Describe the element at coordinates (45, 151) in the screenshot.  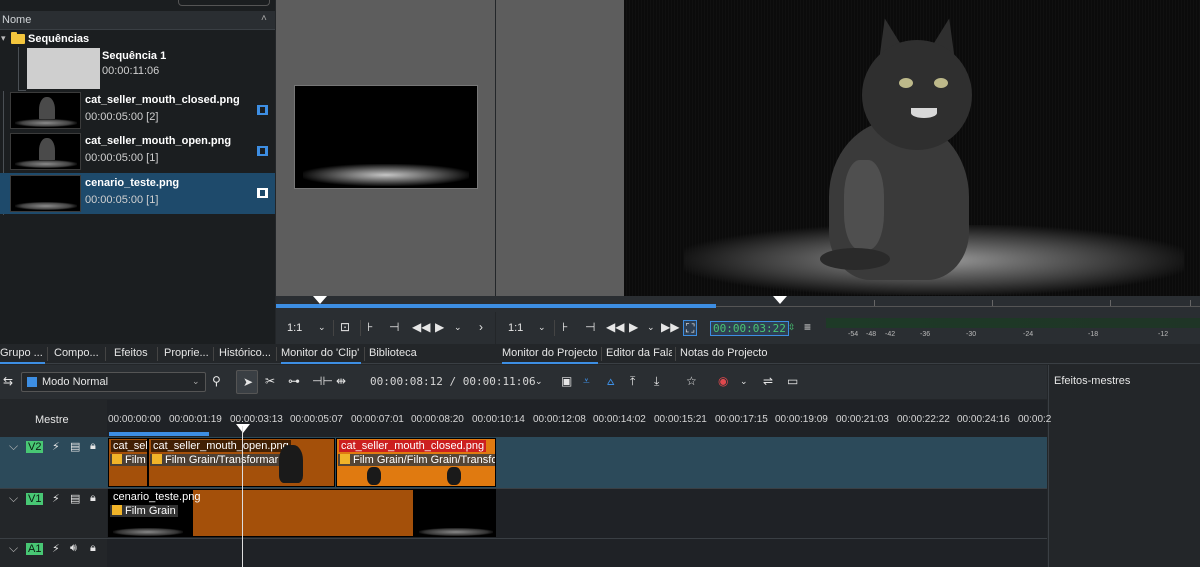
I see `clip-thumbnail` at that location.